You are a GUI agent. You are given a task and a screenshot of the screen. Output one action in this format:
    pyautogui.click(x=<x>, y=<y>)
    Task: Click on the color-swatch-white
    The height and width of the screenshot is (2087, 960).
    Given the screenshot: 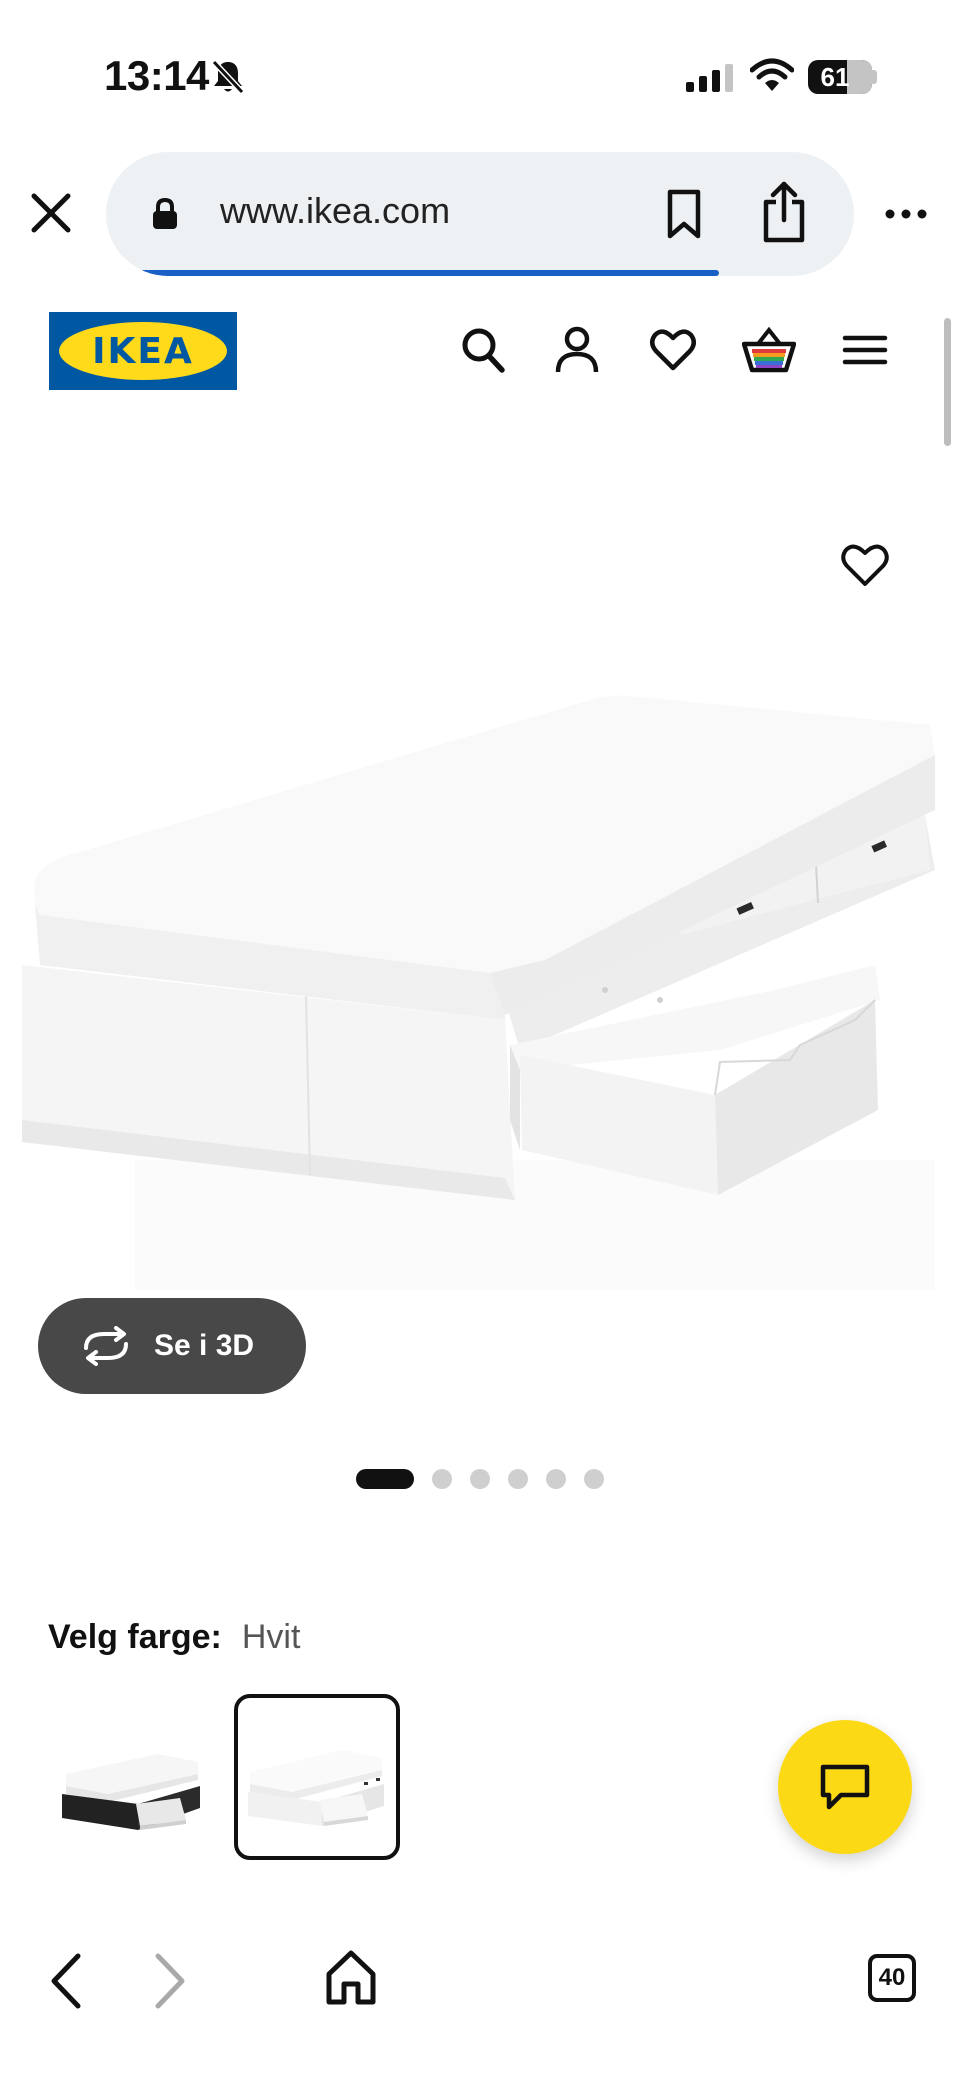 What is the action you would take?
    pyautogui.click(x=317, y=1777)
    